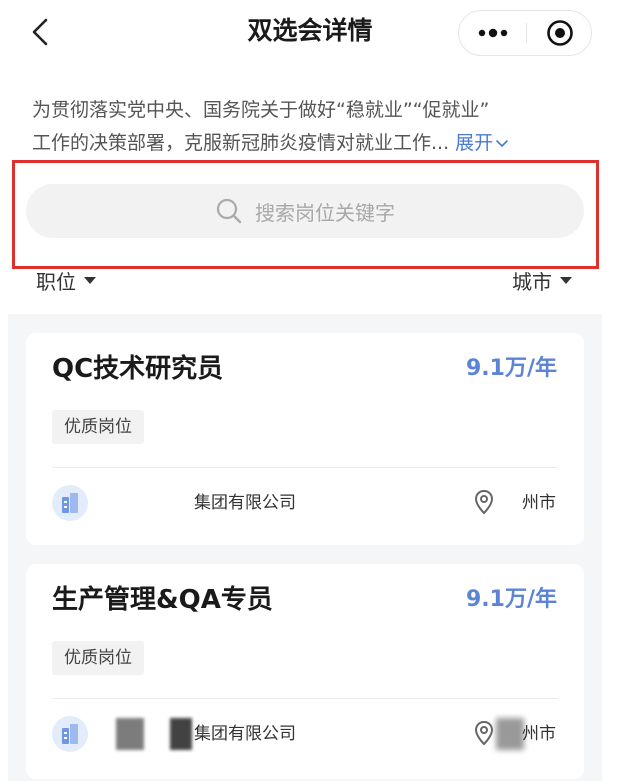 This screenshot has height=781, width=620. I want to click on target-circle-icon, so click(560, 33).